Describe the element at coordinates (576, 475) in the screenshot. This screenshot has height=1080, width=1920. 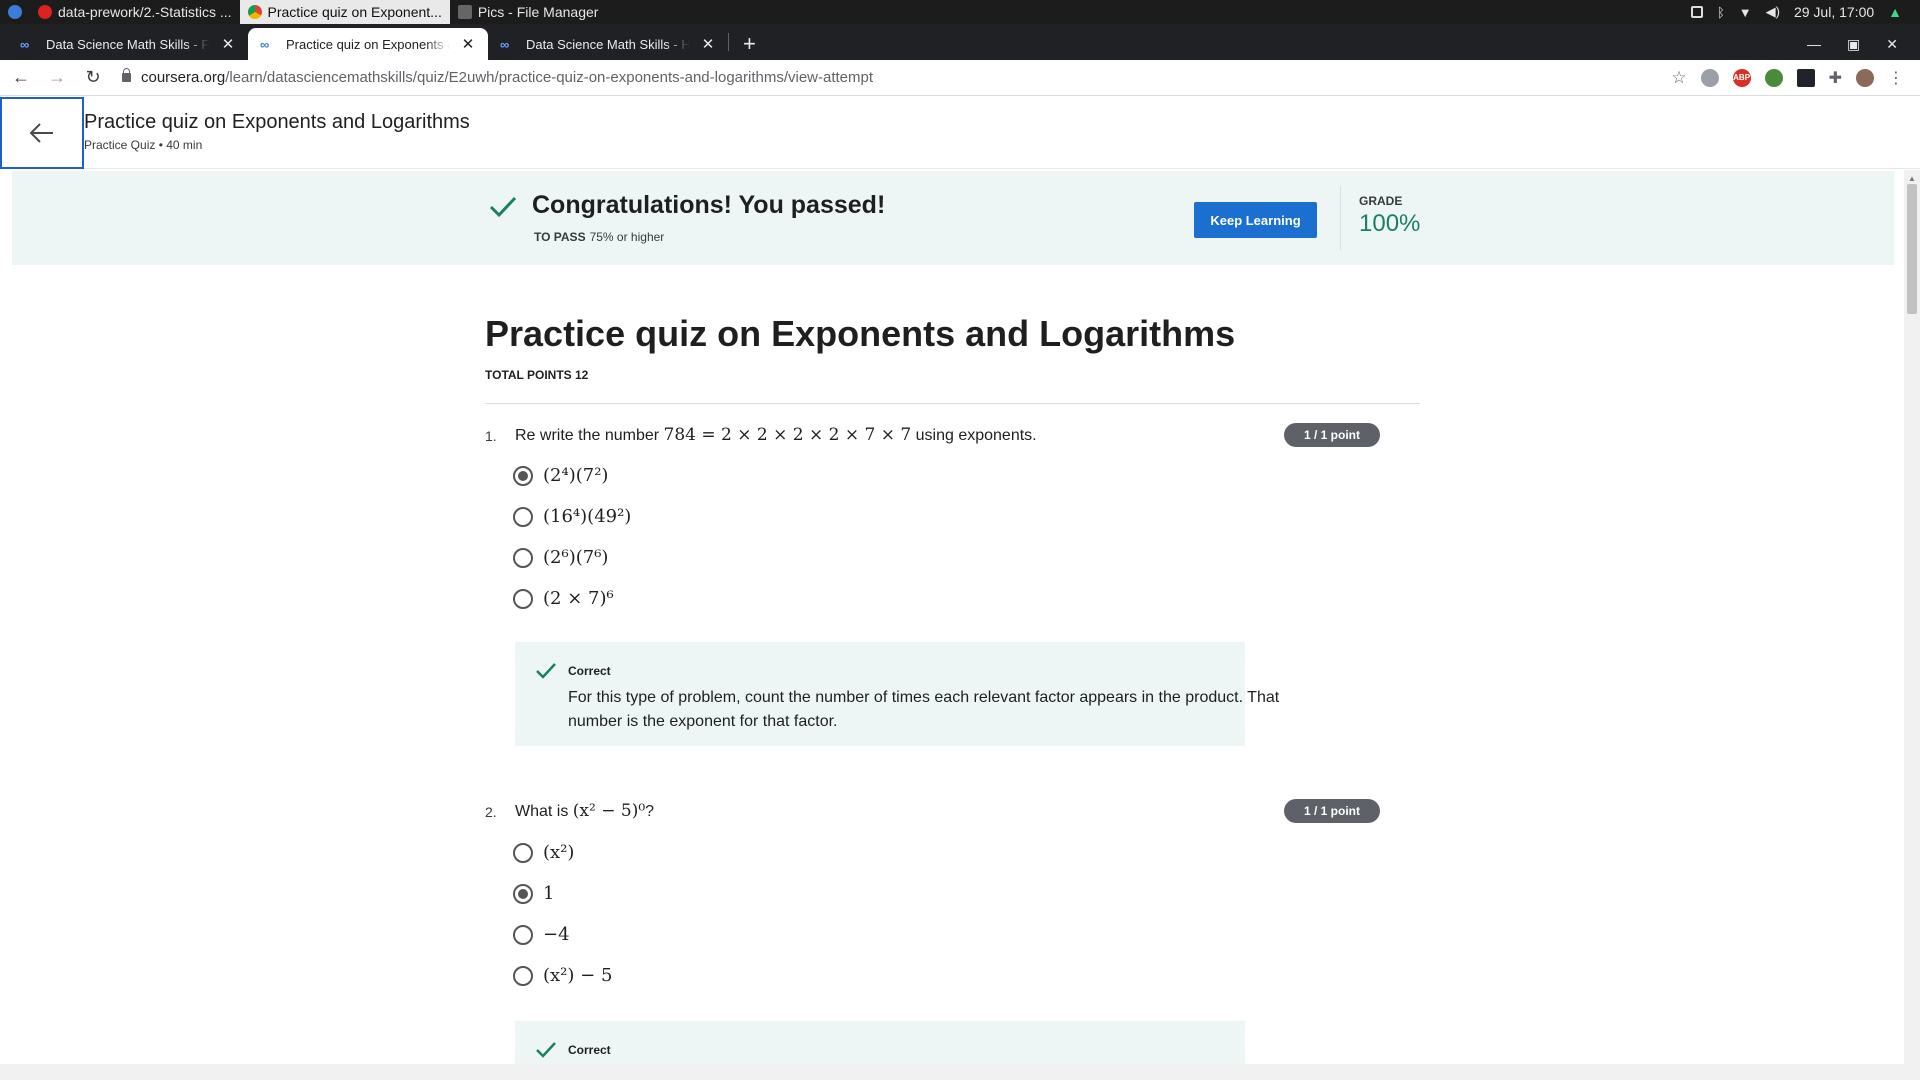
I see `option-label: (2⁴)(7²)` at that location.